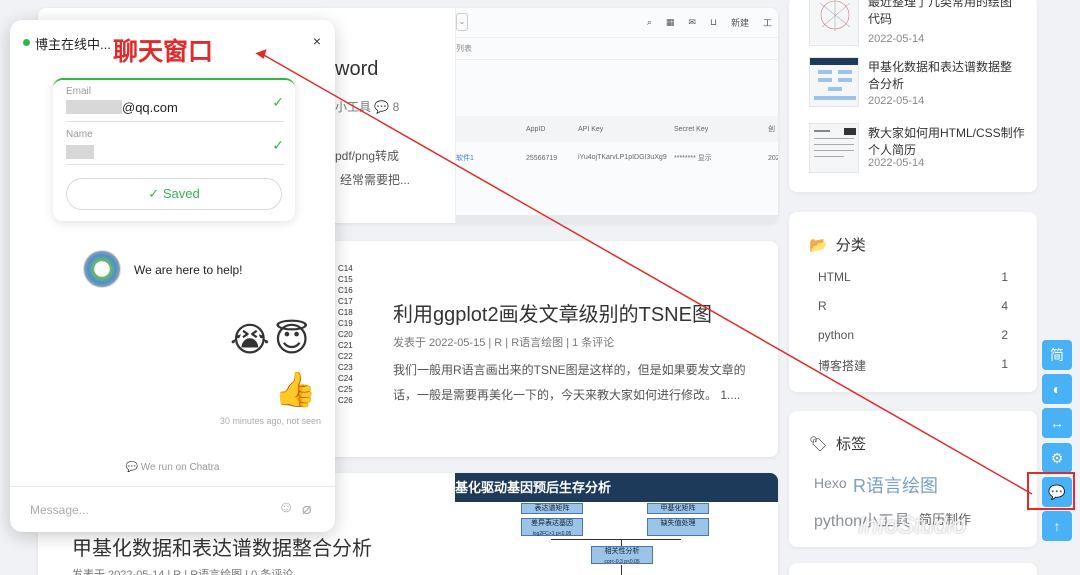 The height and width of the screenshot is (575, 1080). I want to click on tag-hexo: Hexo, so click(830, 483).